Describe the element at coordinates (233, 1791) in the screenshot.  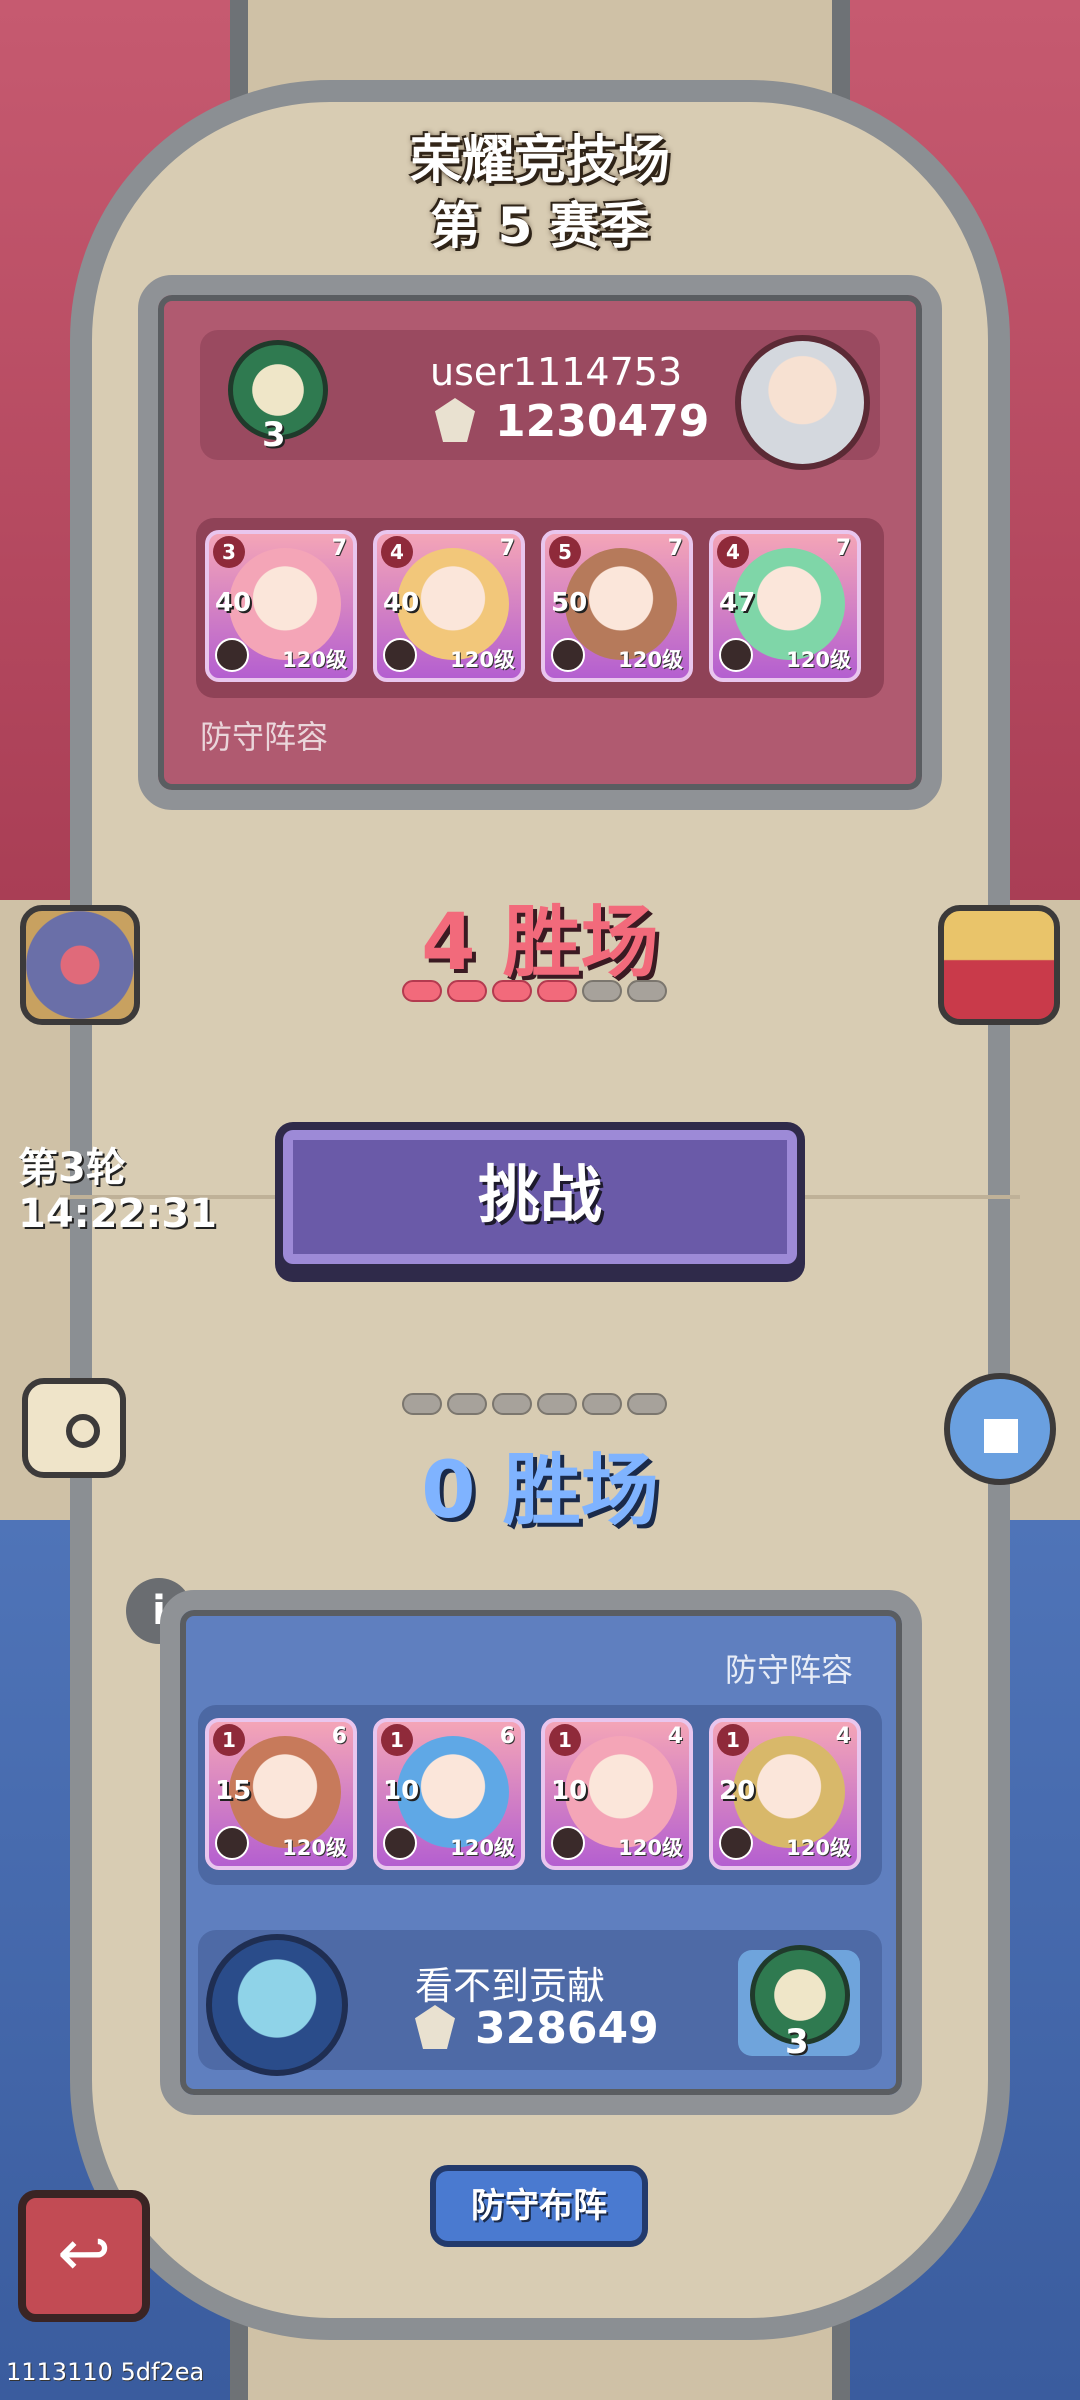
I see `hero-level-number: 15` at that location.